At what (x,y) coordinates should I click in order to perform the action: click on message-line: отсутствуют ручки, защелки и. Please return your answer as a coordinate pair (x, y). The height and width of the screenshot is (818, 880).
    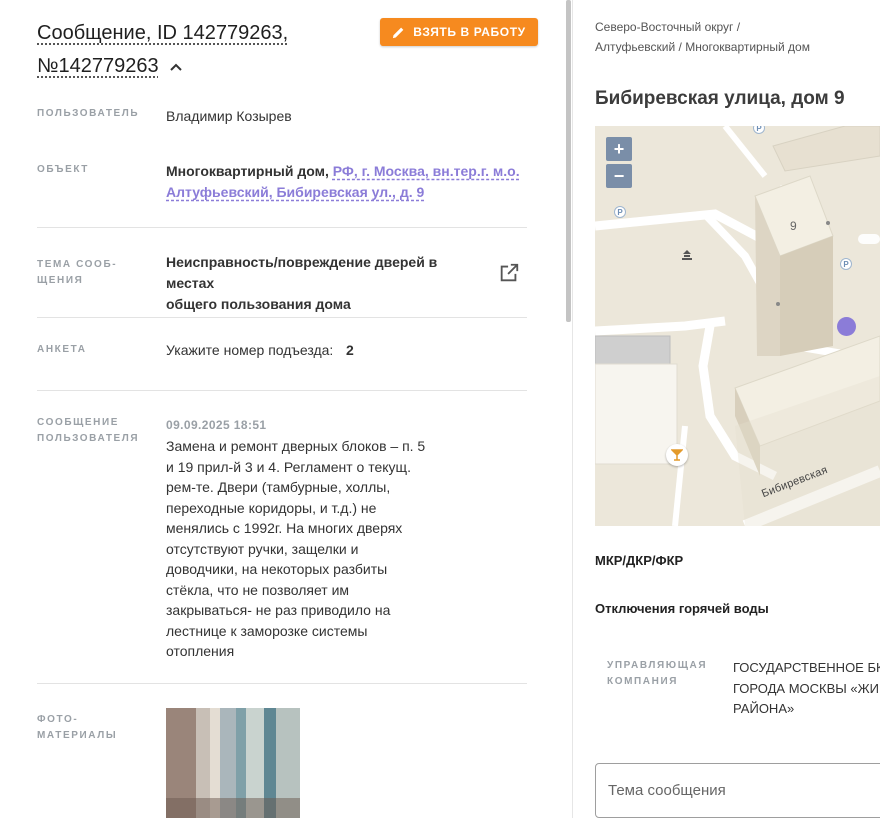
    Looking at the image, I should click on (262, 548).